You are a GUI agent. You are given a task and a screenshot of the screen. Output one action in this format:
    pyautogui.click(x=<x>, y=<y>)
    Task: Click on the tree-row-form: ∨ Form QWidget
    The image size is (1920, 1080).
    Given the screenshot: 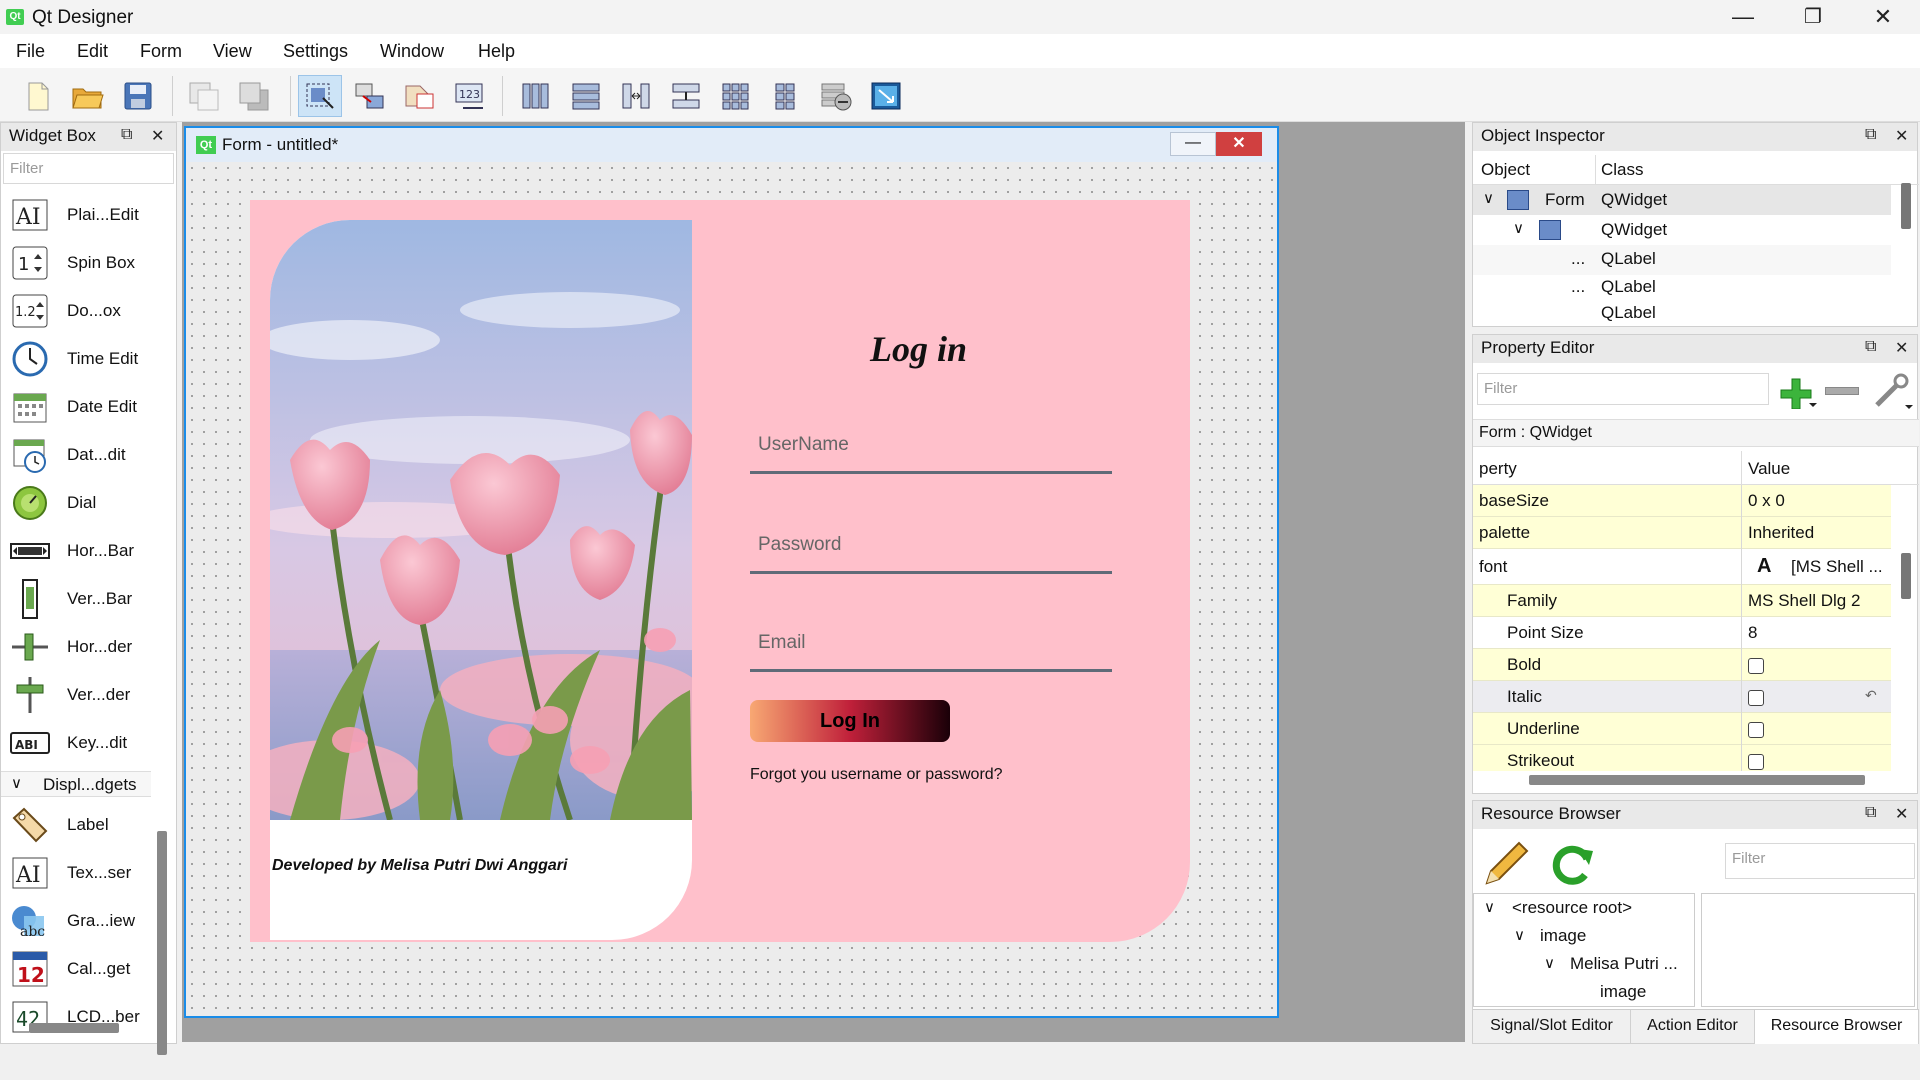 What is the action you would take?
    pyautogui.click(x=1682, y=200)
    